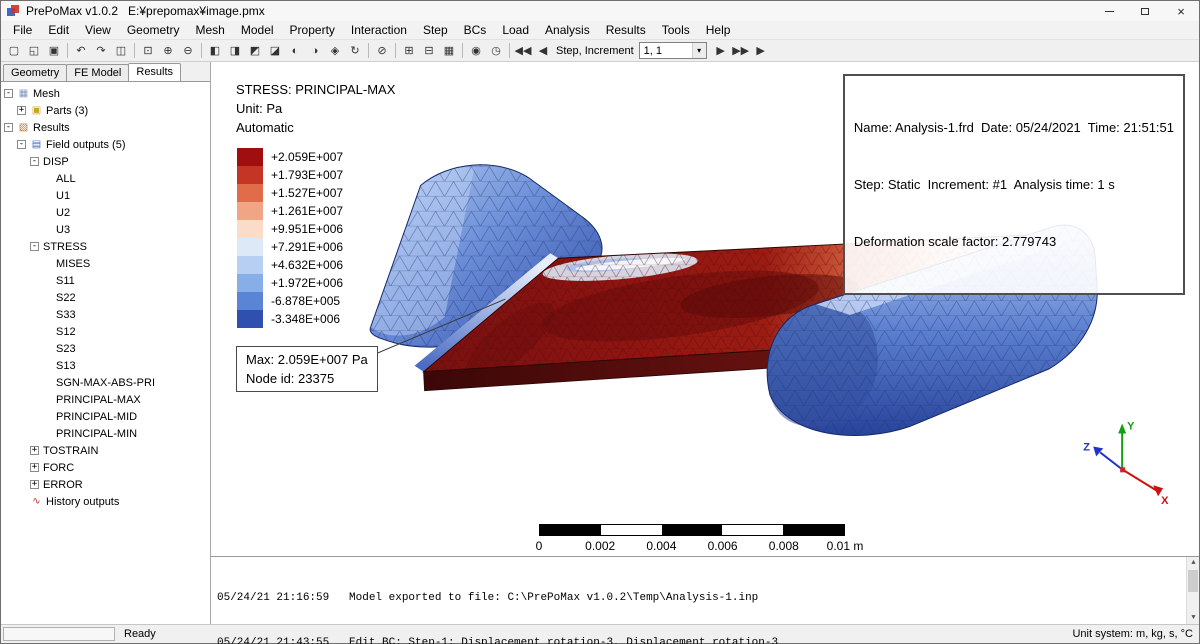 Image resolution: width=1200 pixels, height=644 pixels. Describe the element at coordinates (215, 51) in the screenshot. I see `view-front-button: ◧` at that location.